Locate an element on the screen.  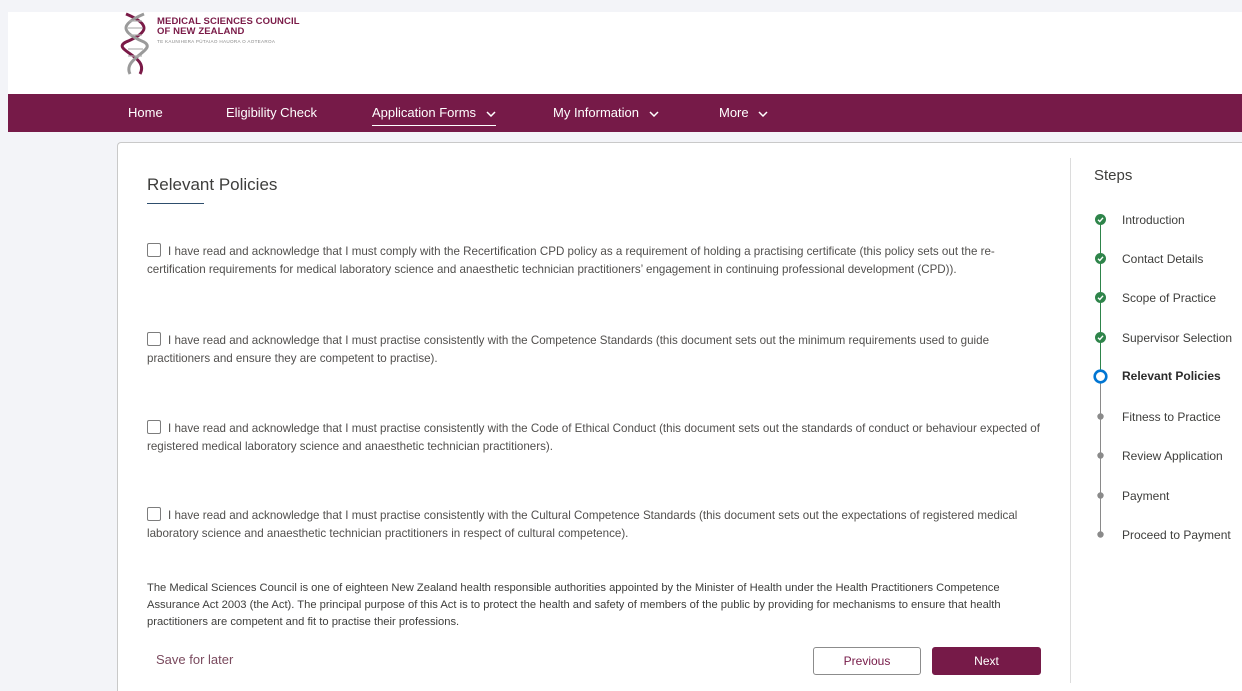
nav-more: More is located at coordinates (743, 113).